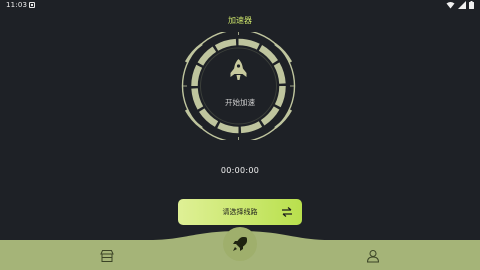  What do you see at coordinates (32, 5) in the screenshot?
I see `notification-icon` at bounding box center [32, 5].